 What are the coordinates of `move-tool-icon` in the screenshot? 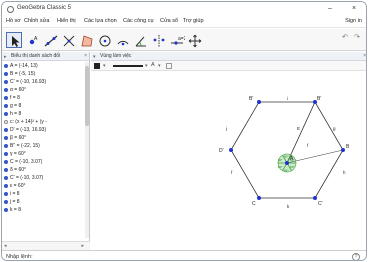 It's located at (14, 40).